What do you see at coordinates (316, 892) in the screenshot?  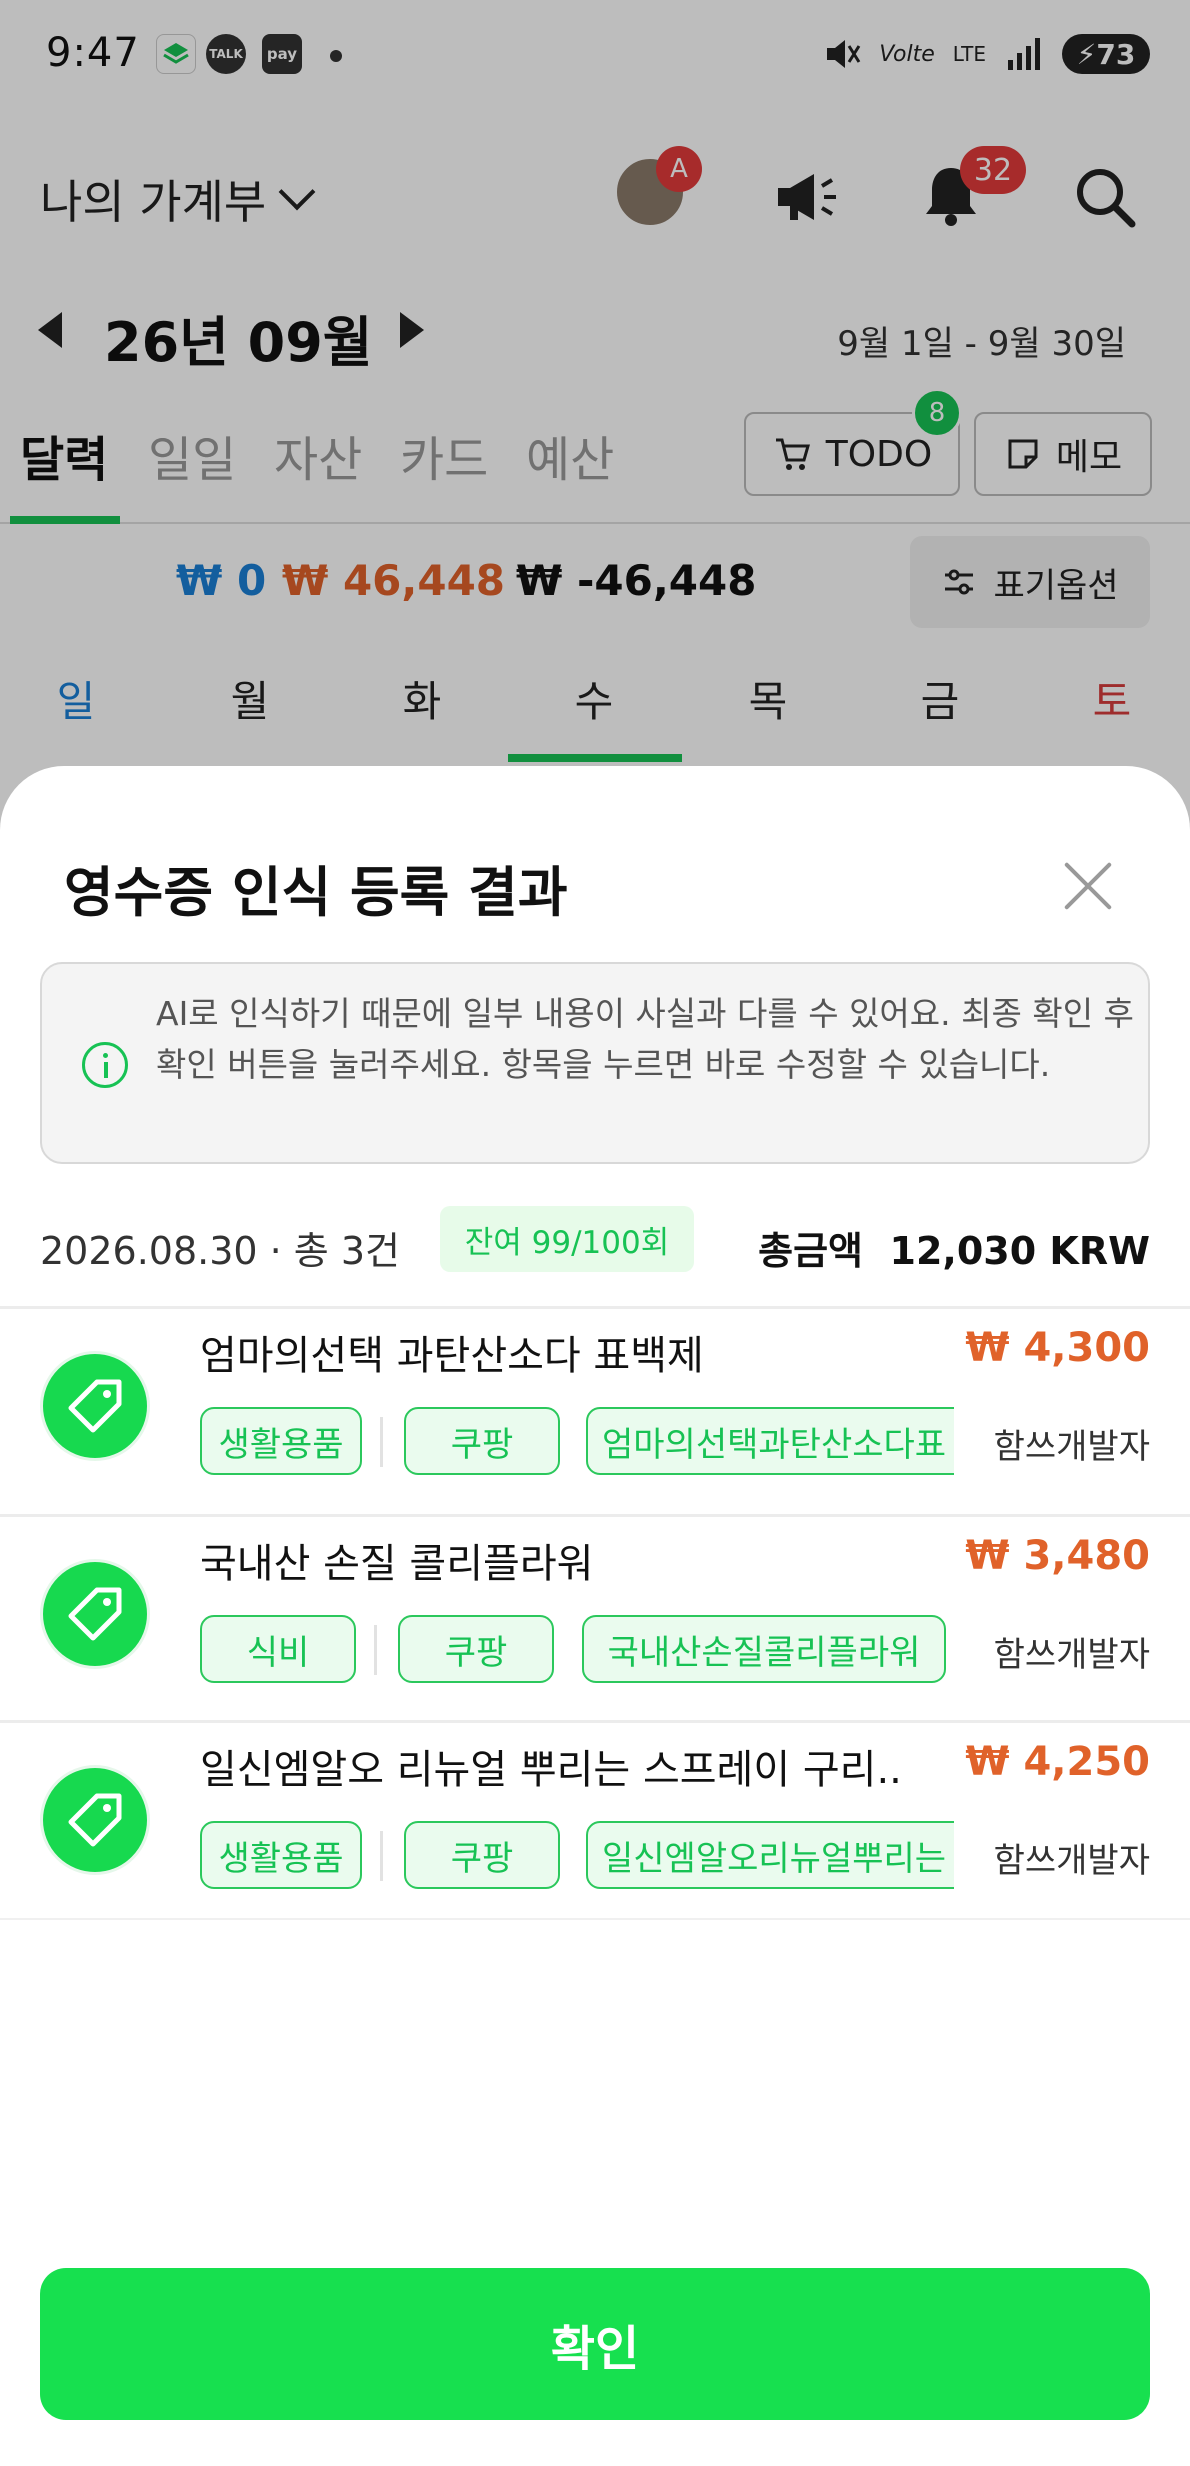 I see `sheet-title: 영수증 인식 등록 결과` at bounding box center [316, 892].